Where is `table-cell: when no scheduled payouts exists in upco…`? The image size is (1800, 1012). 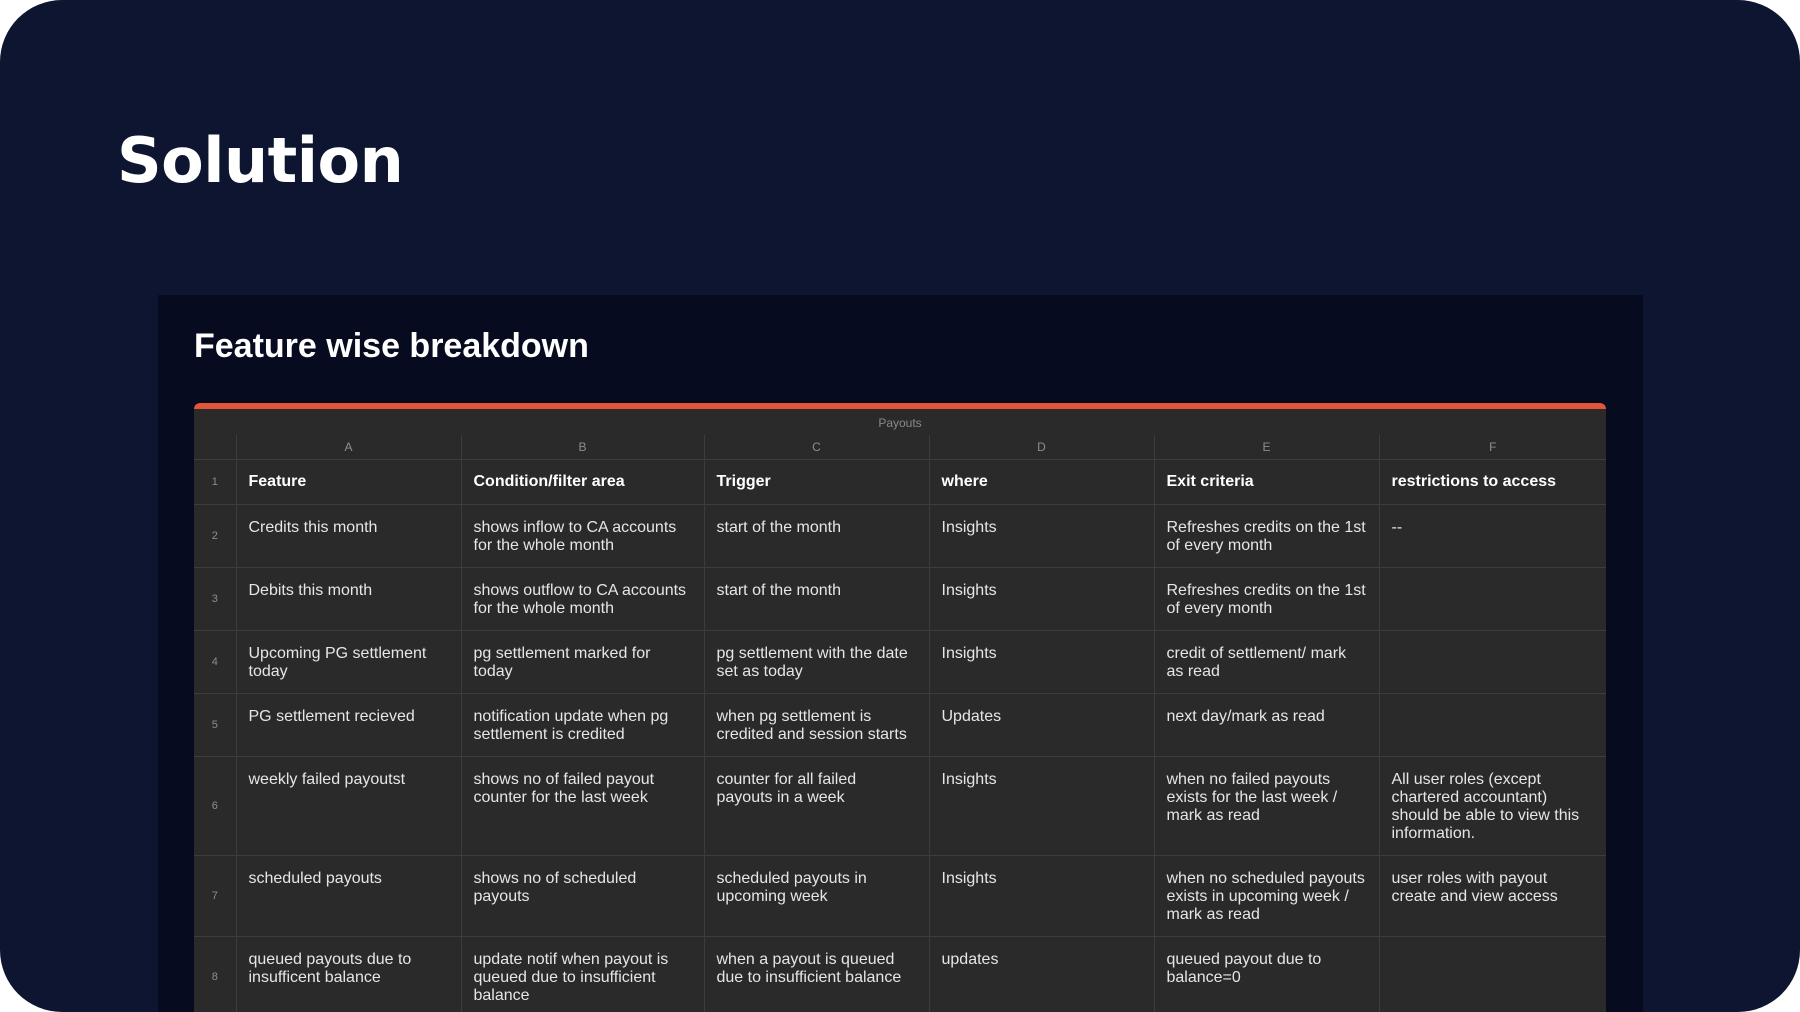
table-cell: when no scheduled payouts exists in upco… is located at coordinates (1267, 896).